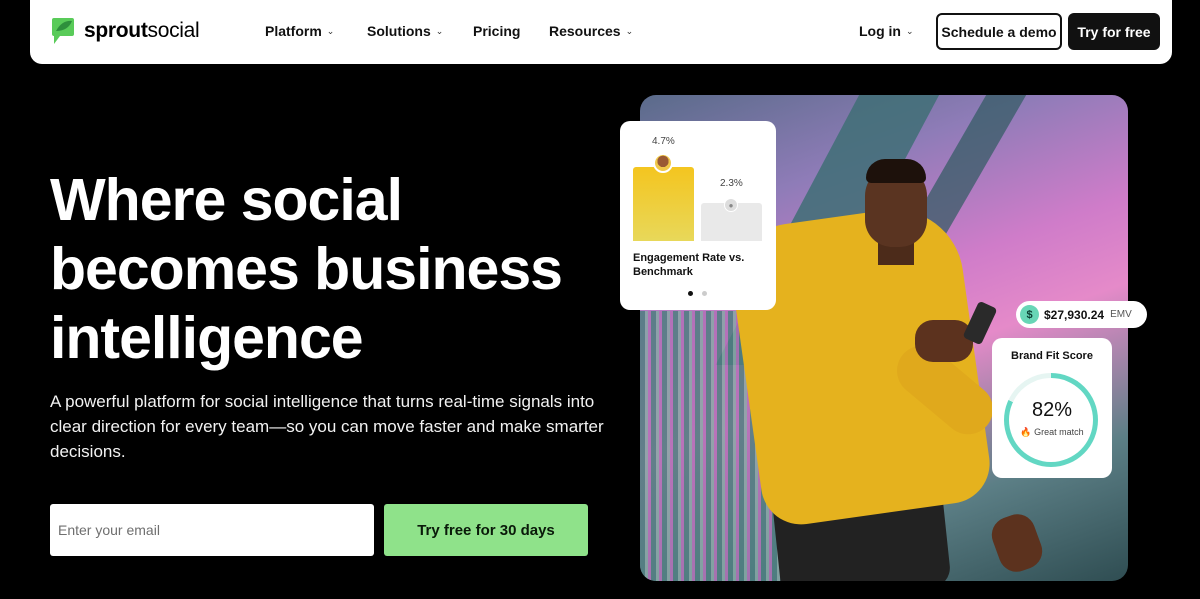 The height and width of the screenshot is (599, 1200). I want to click on email-input, so click(212, 530).